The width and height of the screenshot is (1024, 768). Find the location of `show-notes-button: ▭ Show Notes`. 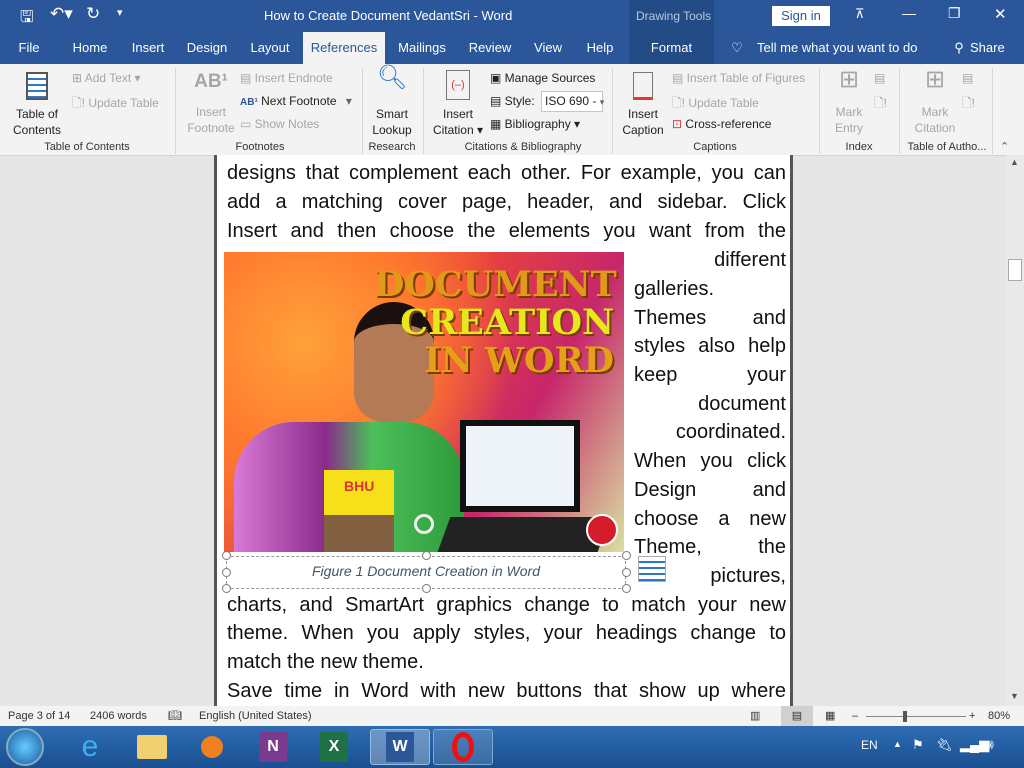

show-notes-button: ▭ Show Notes is located at coordinates (279, 124).